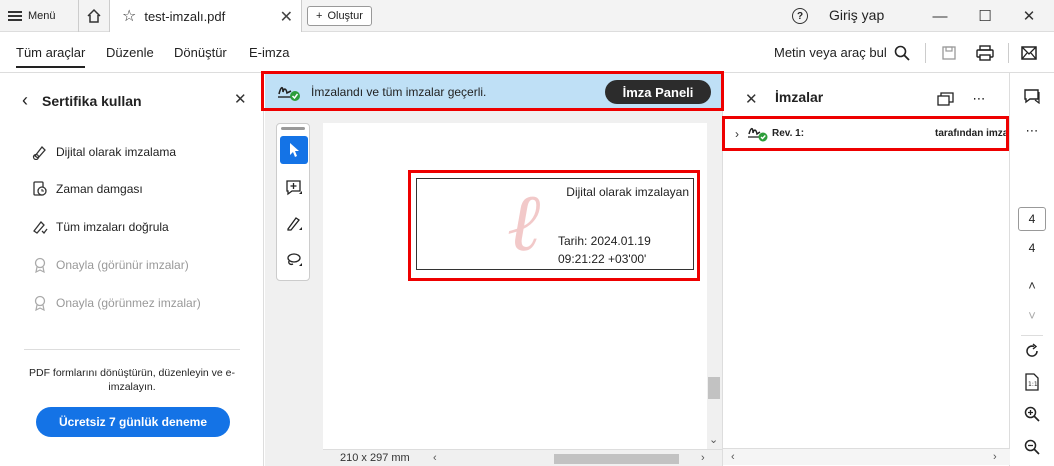  I want to click on comment-add-icon, so click(294, 188).